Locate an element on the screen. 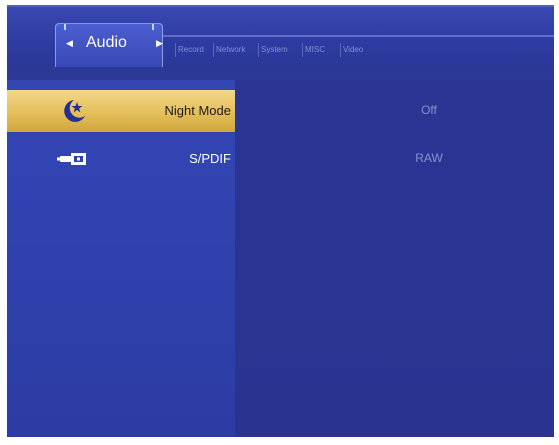  tab-misc: MISC is located at coordinates (321, 50).